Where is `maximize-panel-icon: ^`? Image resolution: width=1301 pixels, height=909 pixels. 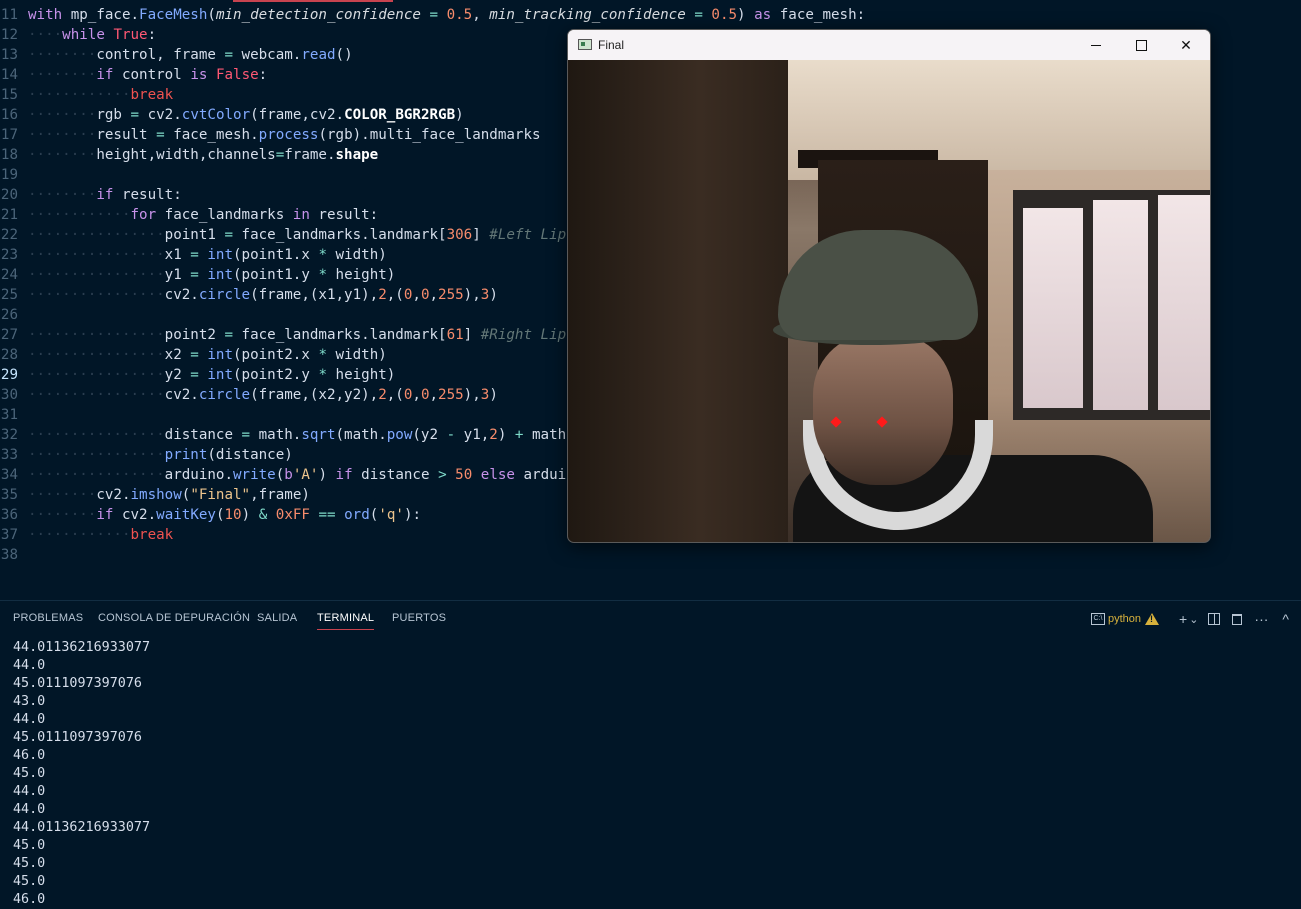
maximize-panel-icon: ^ is located at coordinates (1285, 619).